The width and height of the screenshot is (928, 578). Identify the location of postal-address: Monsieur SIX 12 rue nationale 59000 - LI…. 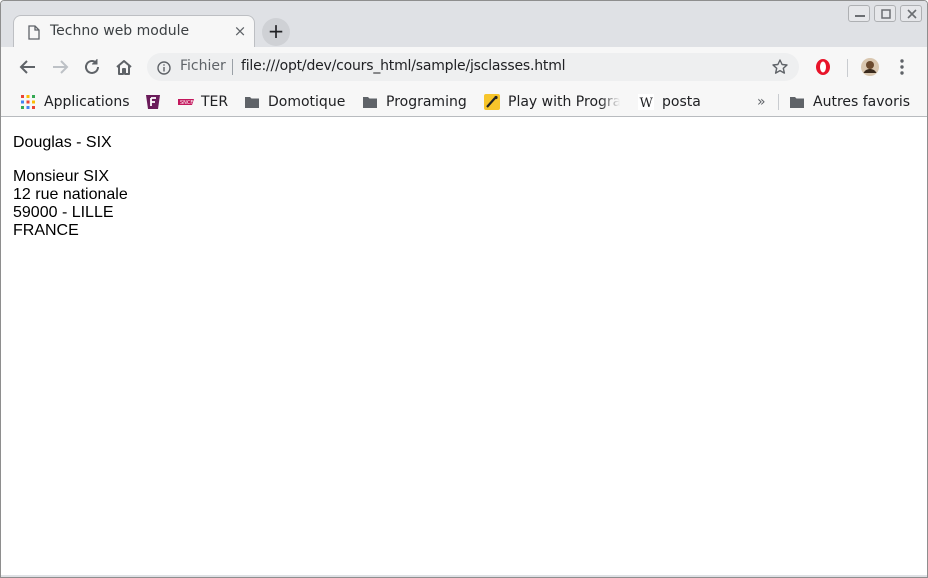
(70, 204).